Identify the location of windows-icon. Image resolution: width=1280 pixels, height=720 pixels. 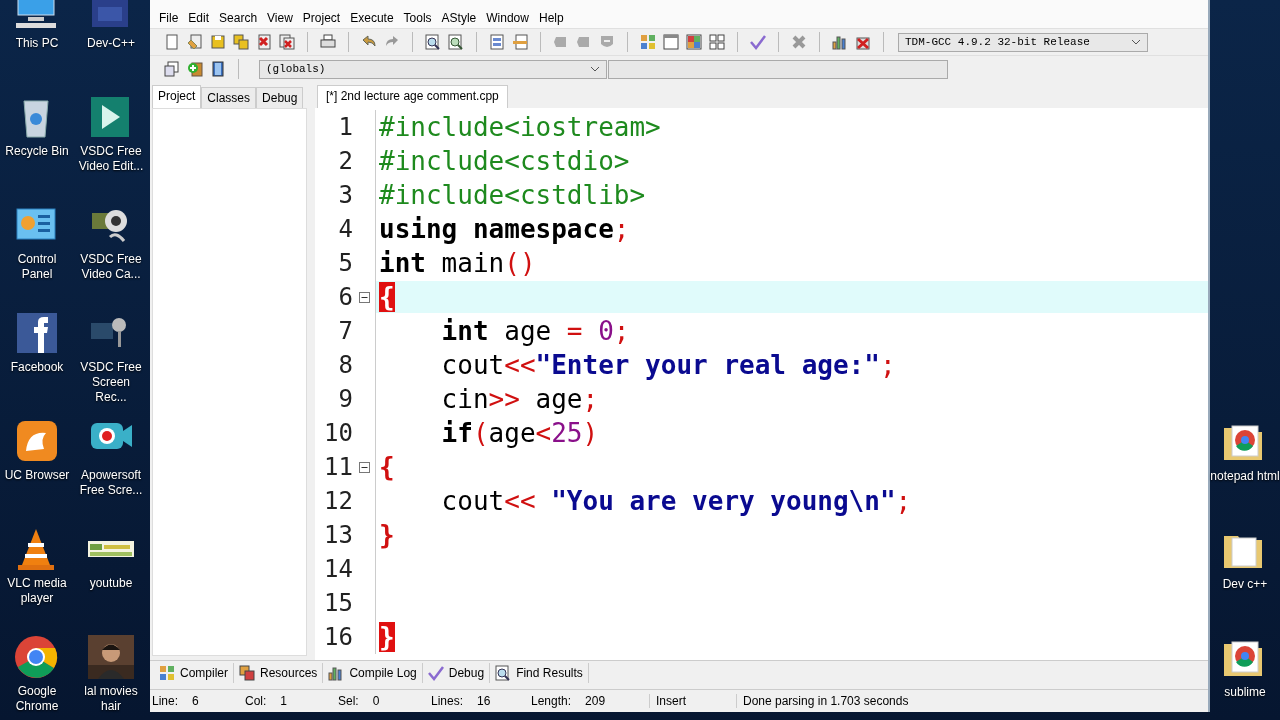
(172, 69).